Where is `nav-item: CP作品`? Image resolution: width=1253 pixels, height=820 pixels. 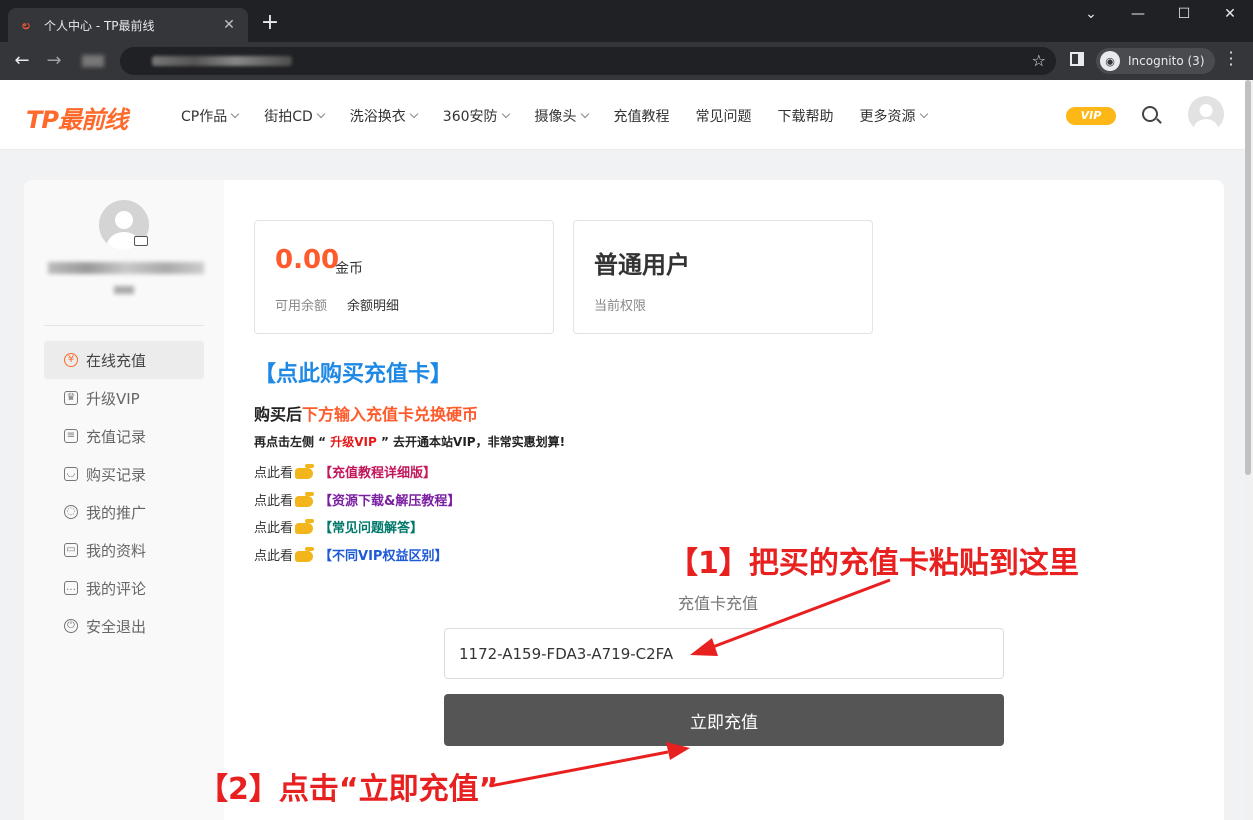
nav-item: CP作品 is located at coordinates (210, 116).